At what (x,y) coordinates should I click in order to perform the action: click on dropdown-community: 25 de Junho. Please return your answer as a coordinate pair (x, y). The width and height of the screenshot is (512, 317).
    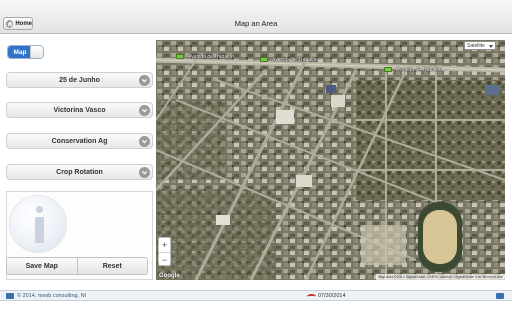
    Looking at the image, I should click on (79, 80).